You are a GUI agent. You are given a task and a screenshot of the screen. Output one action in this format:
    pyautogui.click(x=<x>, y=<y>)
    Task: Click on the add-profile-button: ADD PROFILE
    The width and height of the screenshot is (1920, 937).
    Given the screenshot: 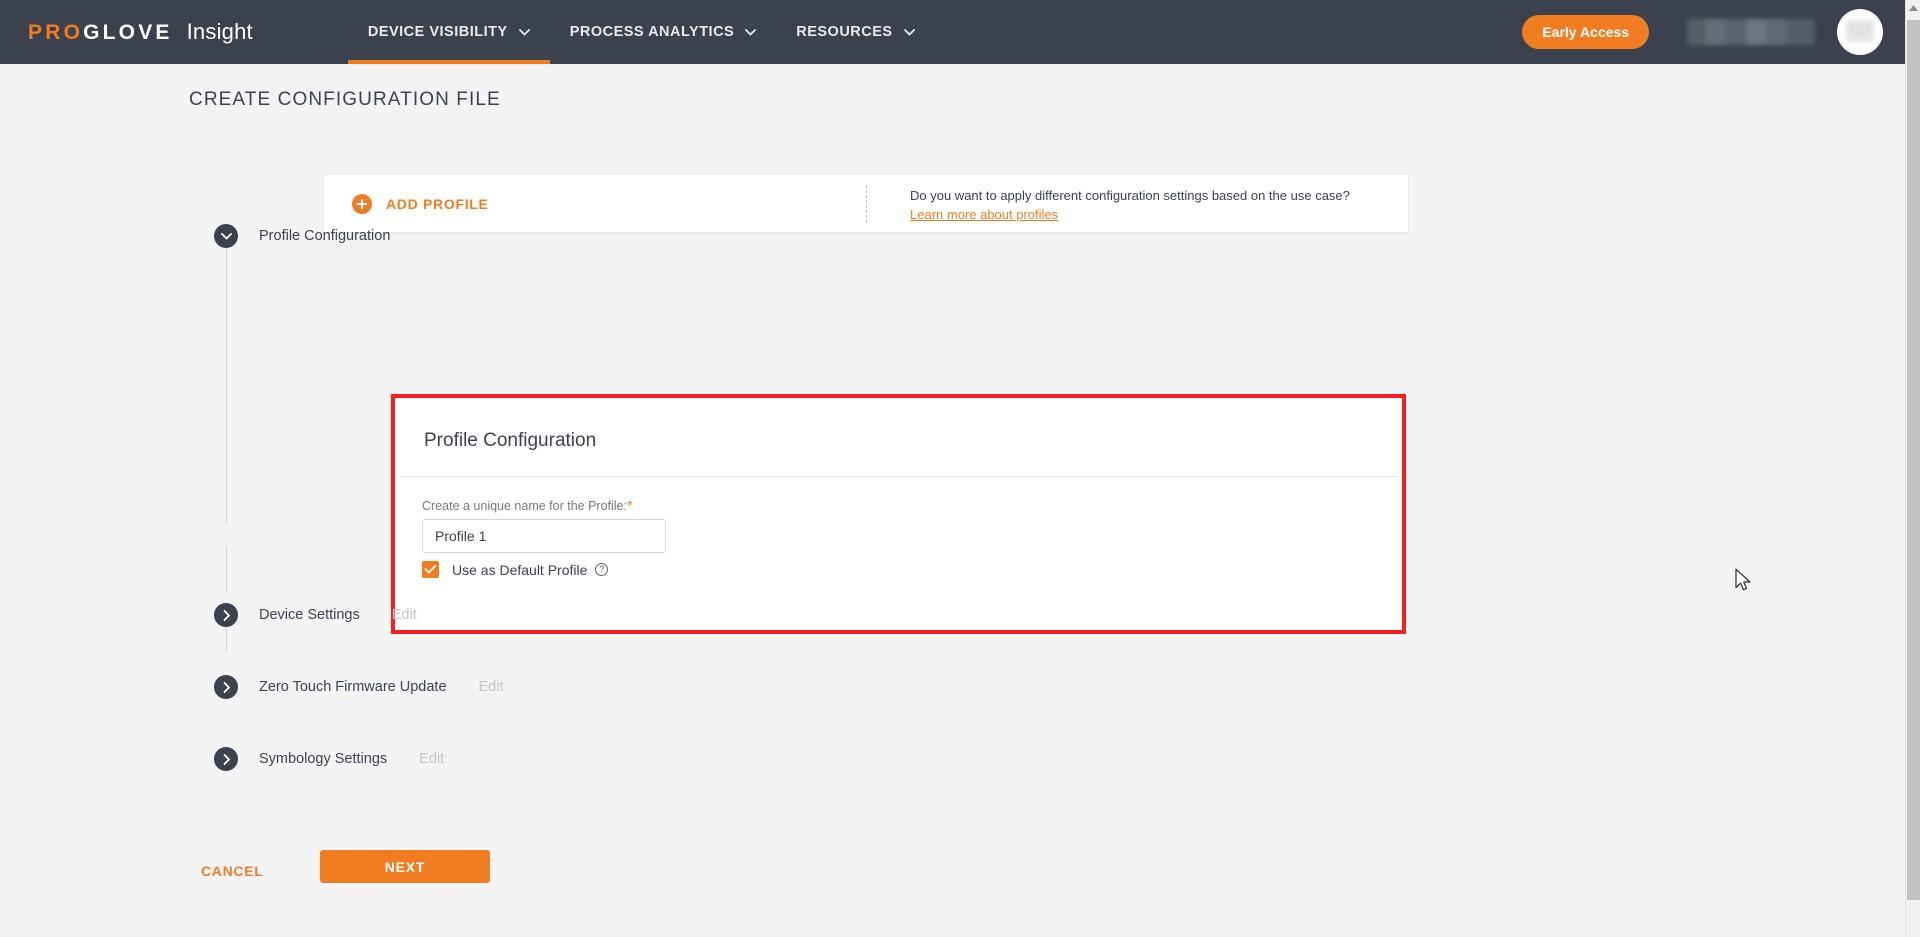 What is the action you would take?
    pyautogui.click(x=420, y=203)
    